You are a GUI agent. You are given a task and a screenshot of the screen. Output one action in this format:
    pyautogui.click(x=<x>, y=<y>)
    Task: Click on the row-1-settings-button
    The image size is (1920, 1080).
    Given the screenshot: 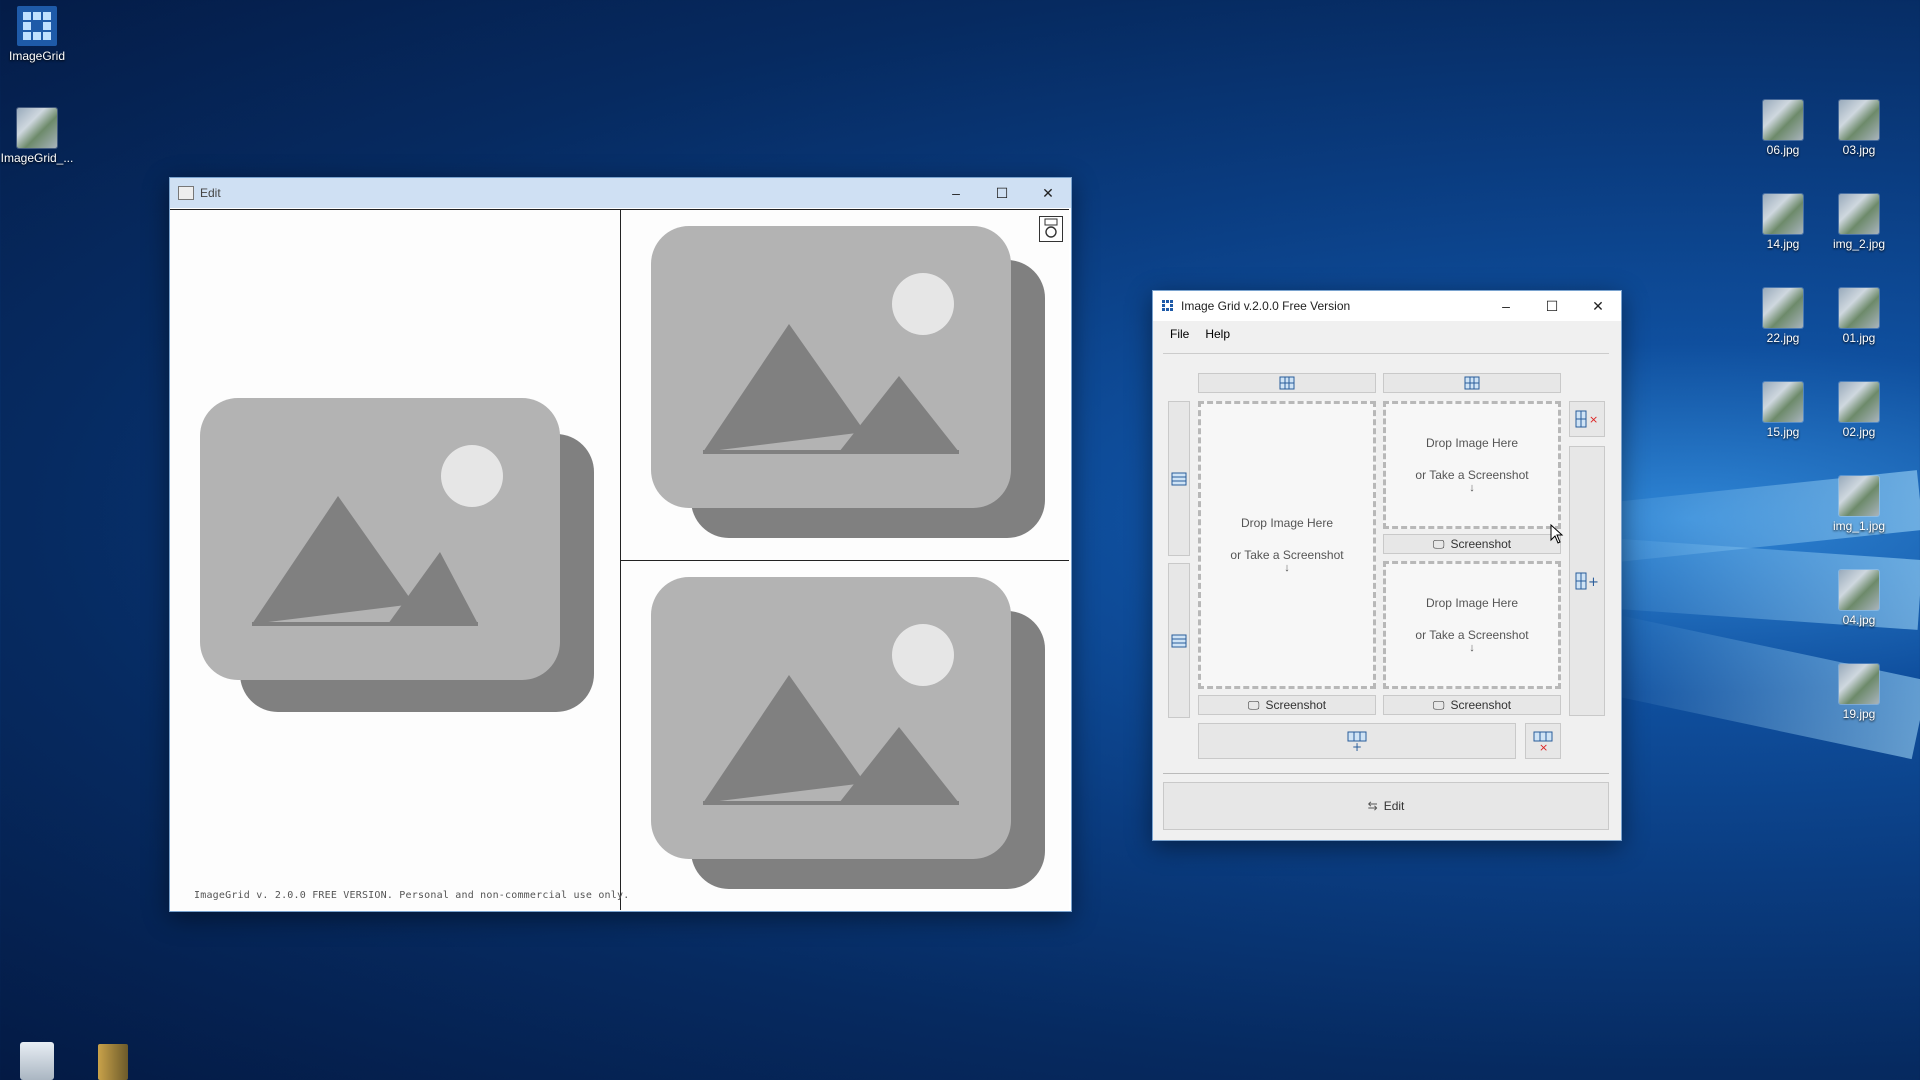 What is the action you would take?
    pyautogui.click(x=1179, y=478)
    